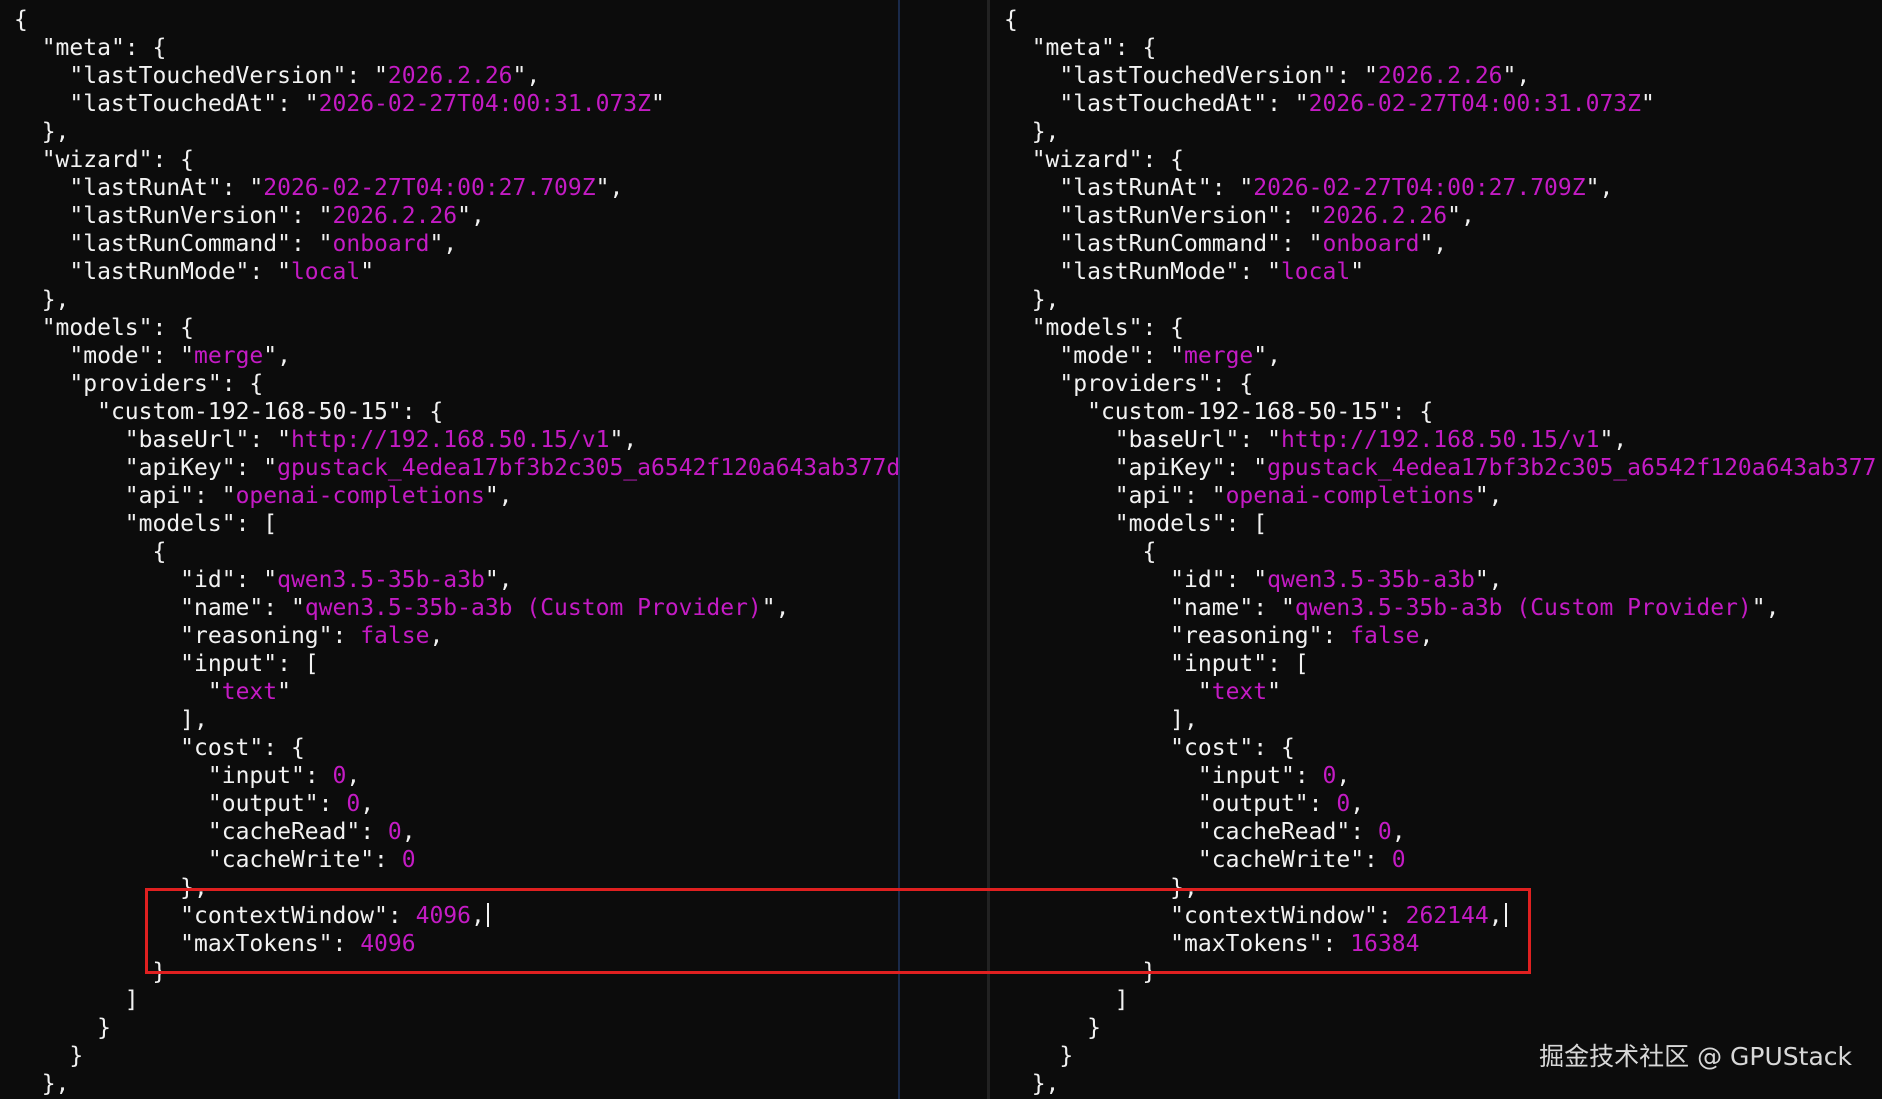  What do you see at coordinates (284, 916) in the screenshot?
I see `json-key: "contextWindow"` at bounding box center [284, 916].